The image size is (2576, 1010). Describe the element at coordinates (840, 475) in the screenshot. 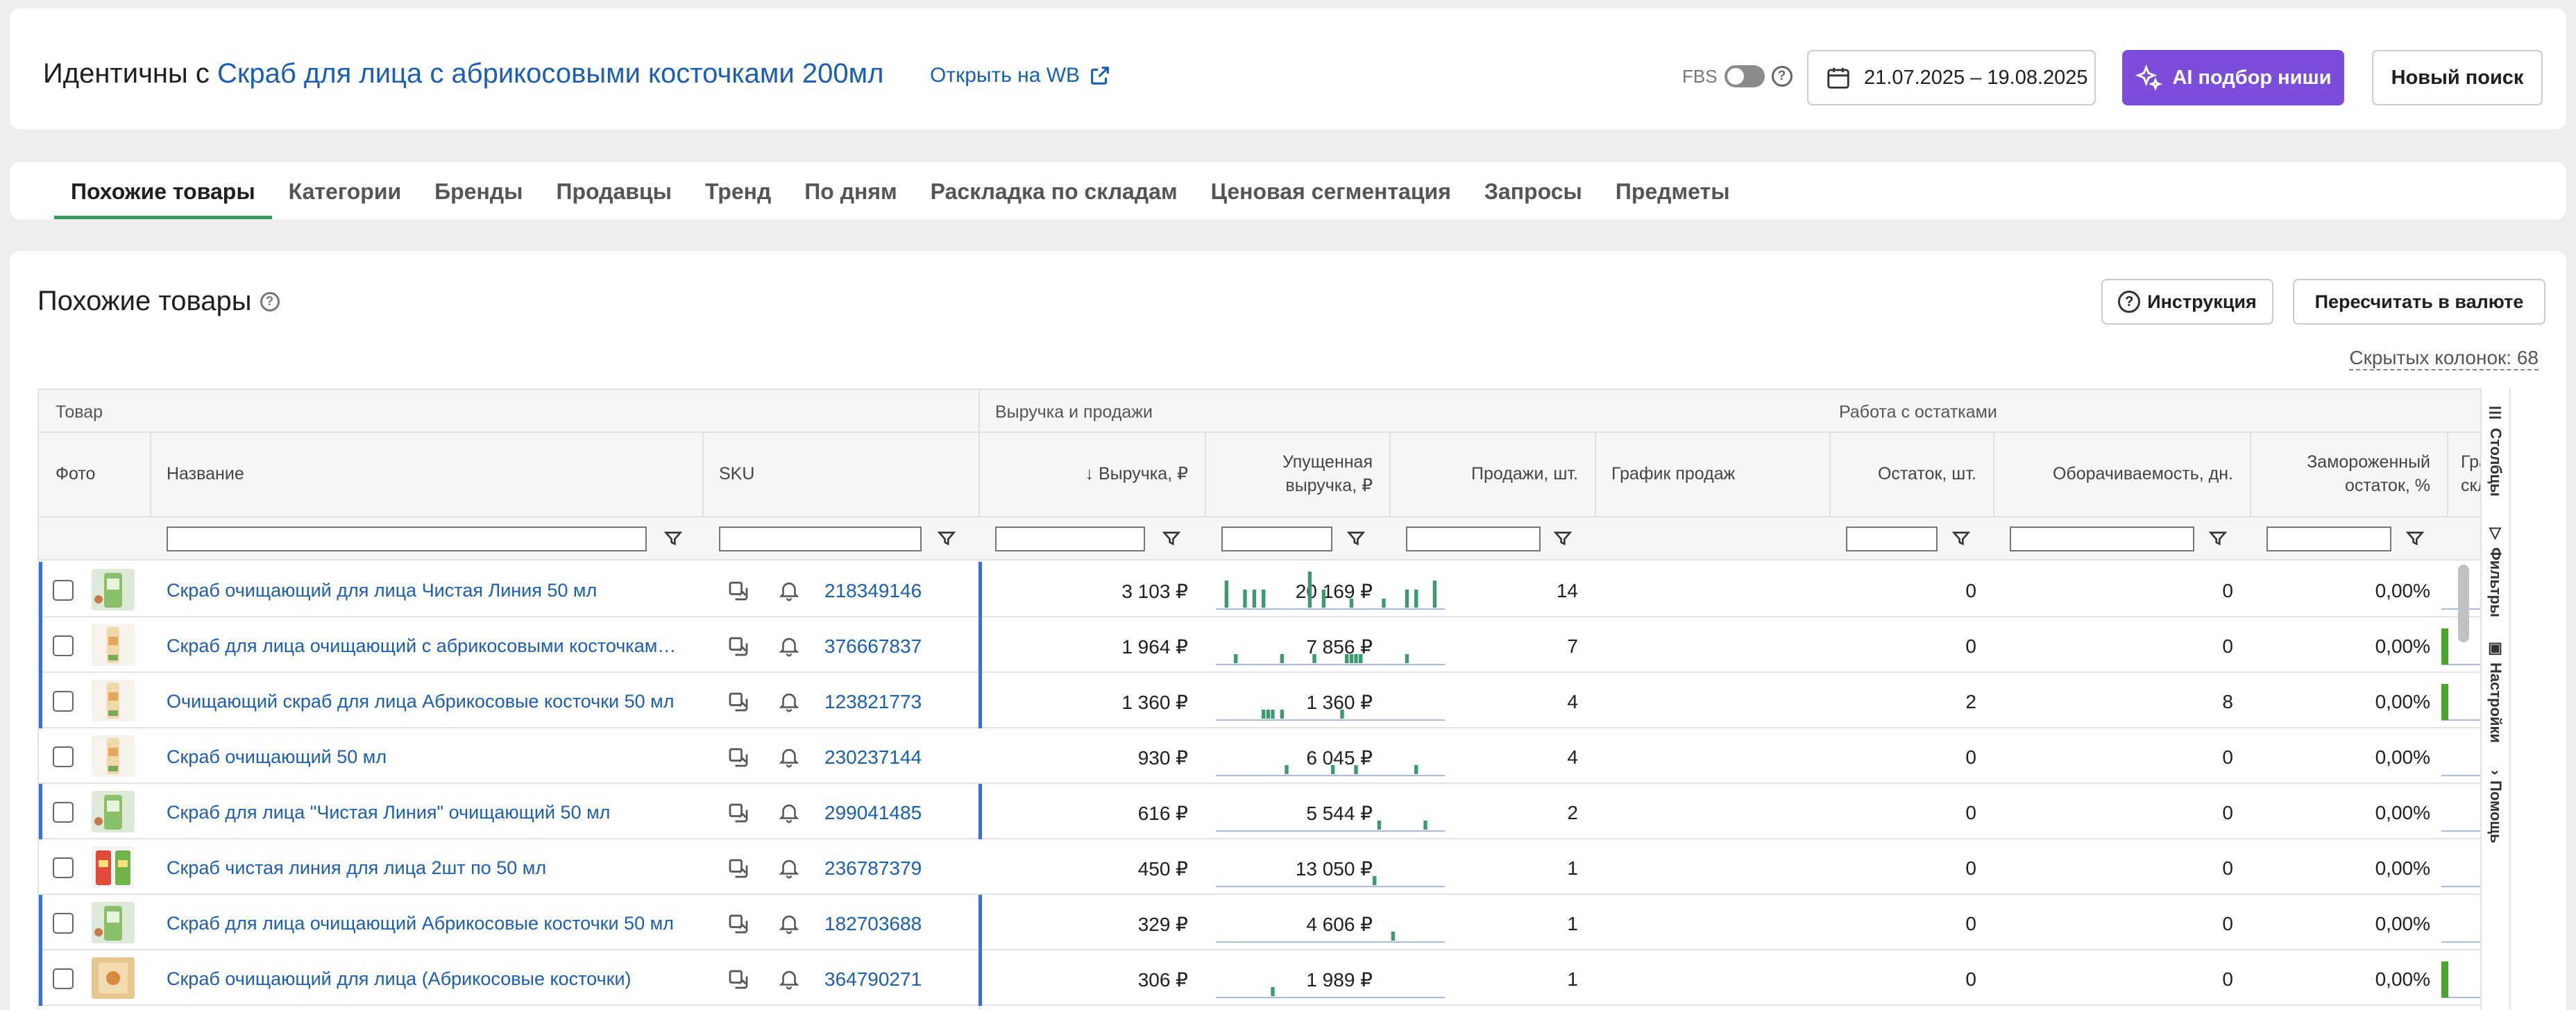

I see `col-sku: SKU` at that location.